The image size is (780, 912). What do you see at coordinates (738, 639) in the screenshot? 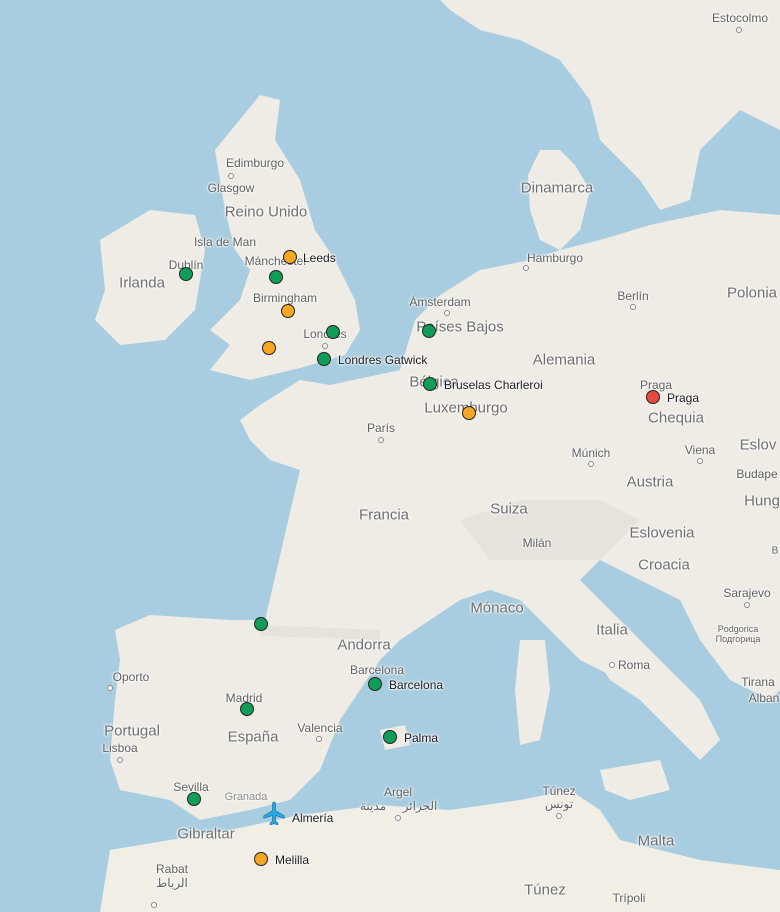
I see `city-label-podgorica-cyrillic: Подгорица` at bounding box center [738, 639].